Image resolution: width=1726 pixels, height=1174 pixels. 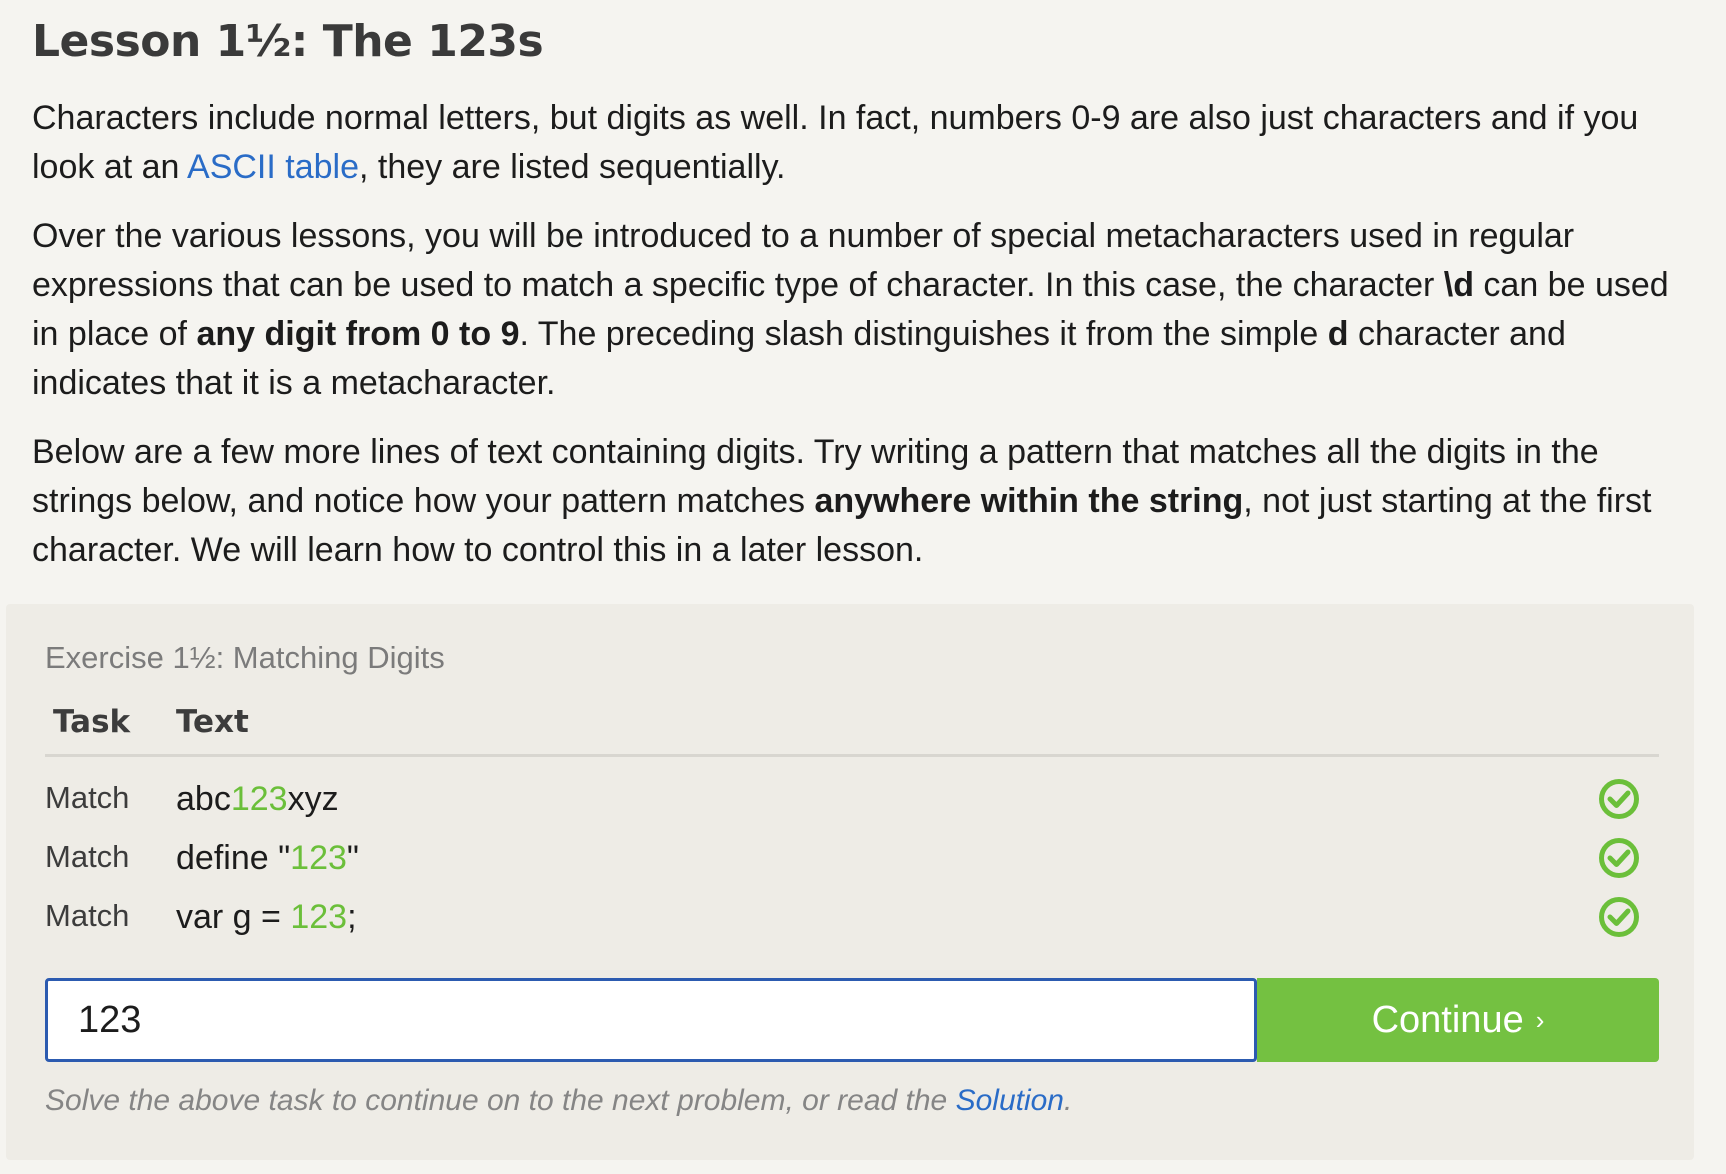 I want to click on regex-pattern-input, so click(x=651, y=1020).